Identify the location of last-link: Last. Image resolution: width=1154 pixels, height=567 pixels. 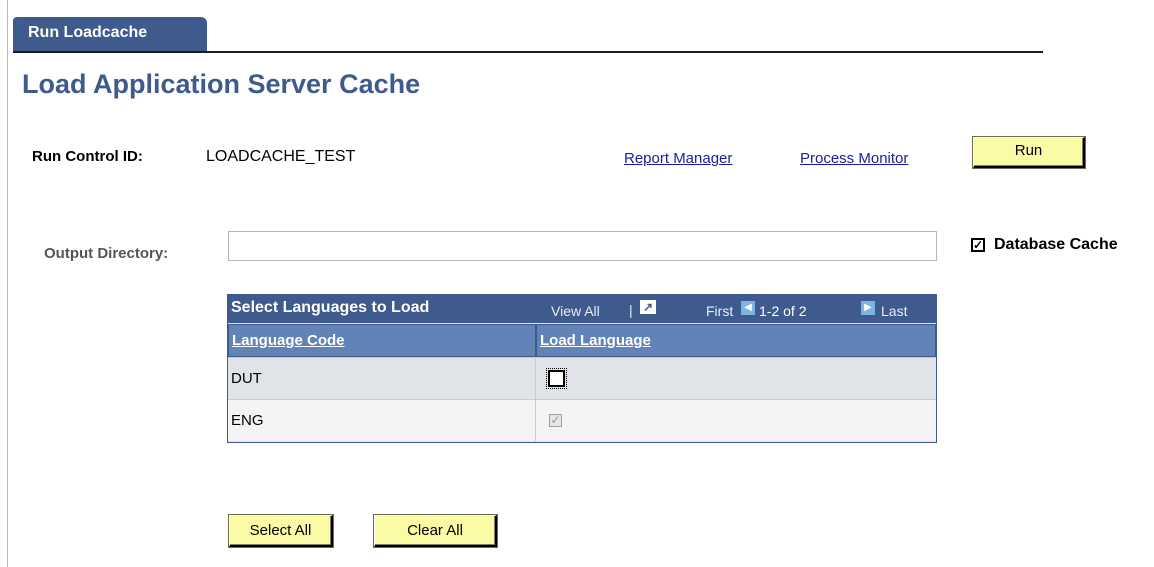
(894, 311).